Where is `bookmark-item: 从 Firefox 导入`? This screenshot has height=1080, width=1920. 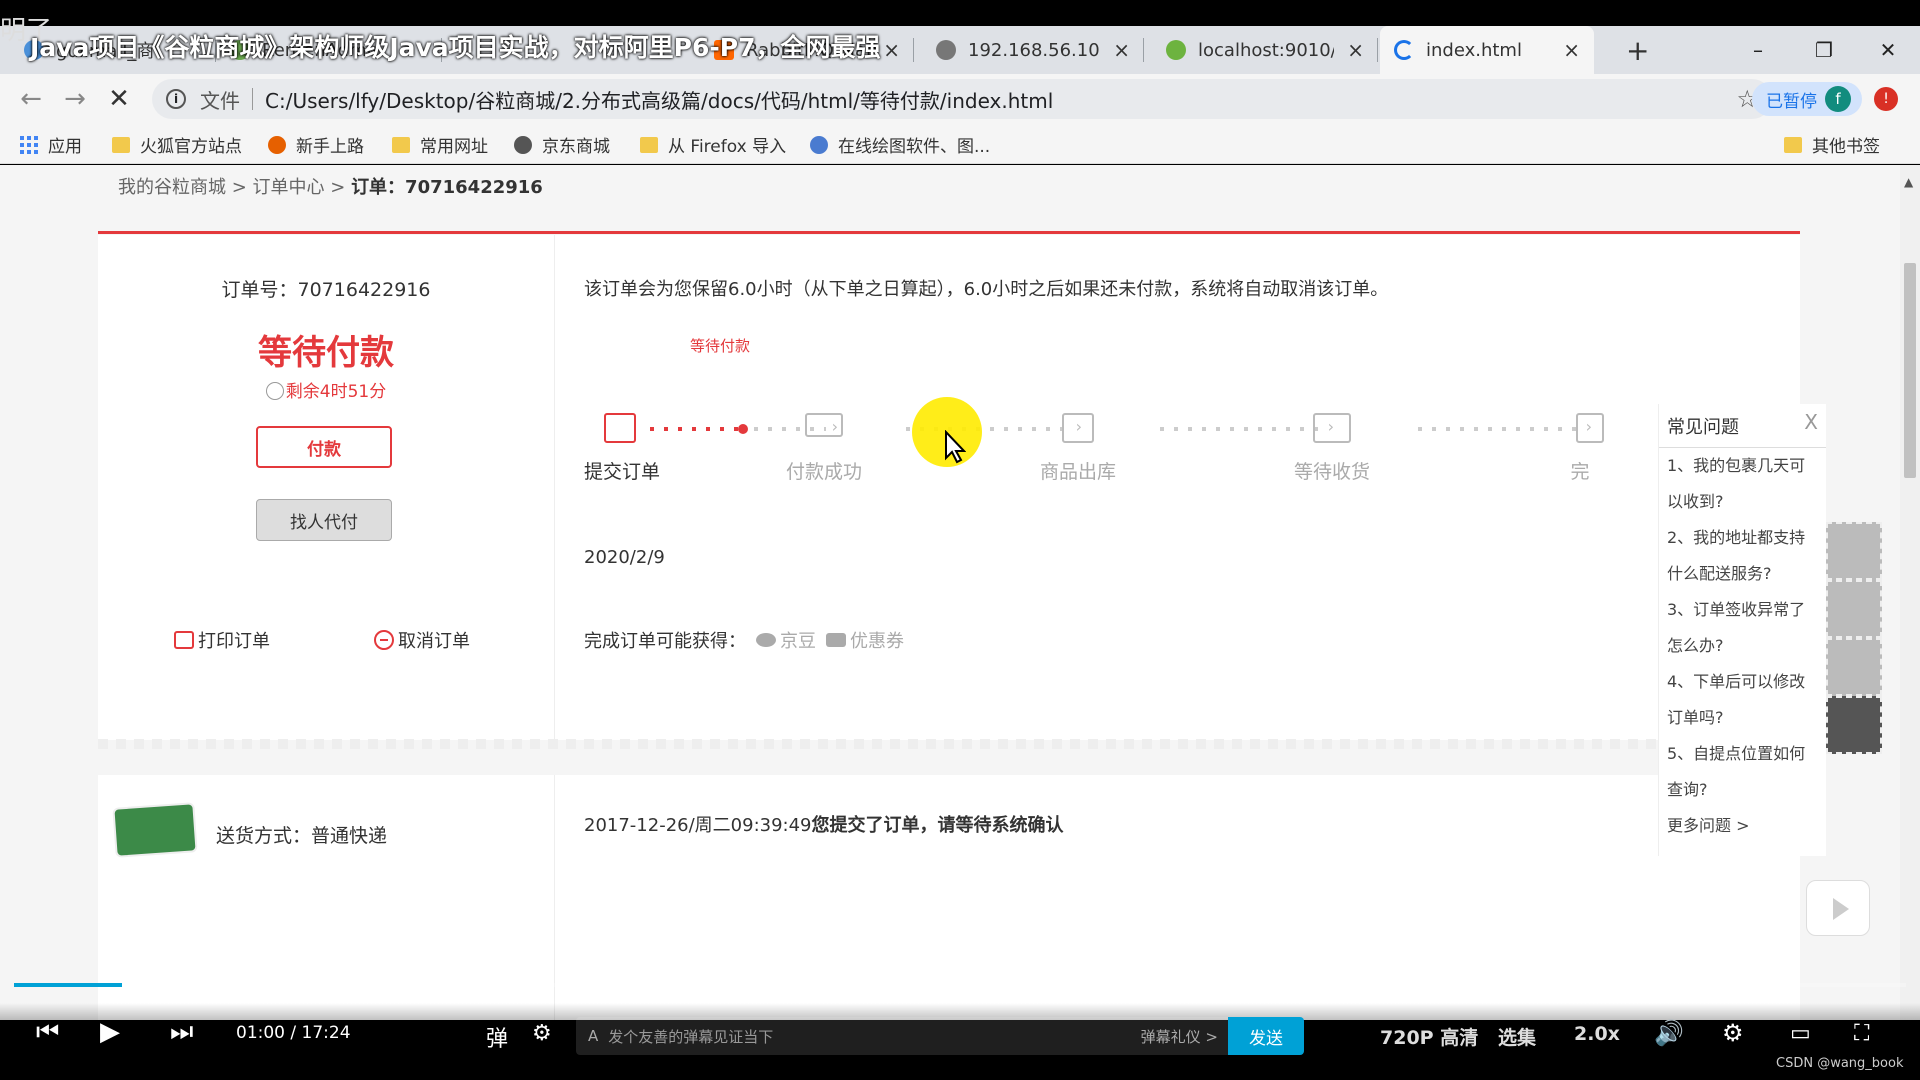 bookmark-item: 从 Firefox 导入 is located at coordinates (713, 144).